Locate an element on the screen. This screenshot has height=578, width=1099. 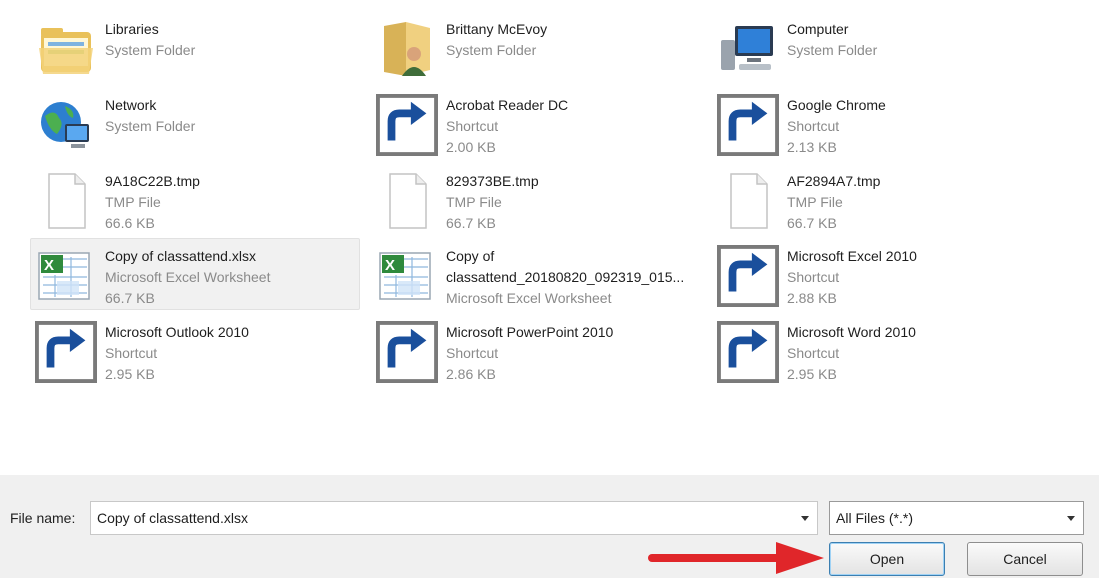
acrobat-icon is located at coordinates (407, 125).